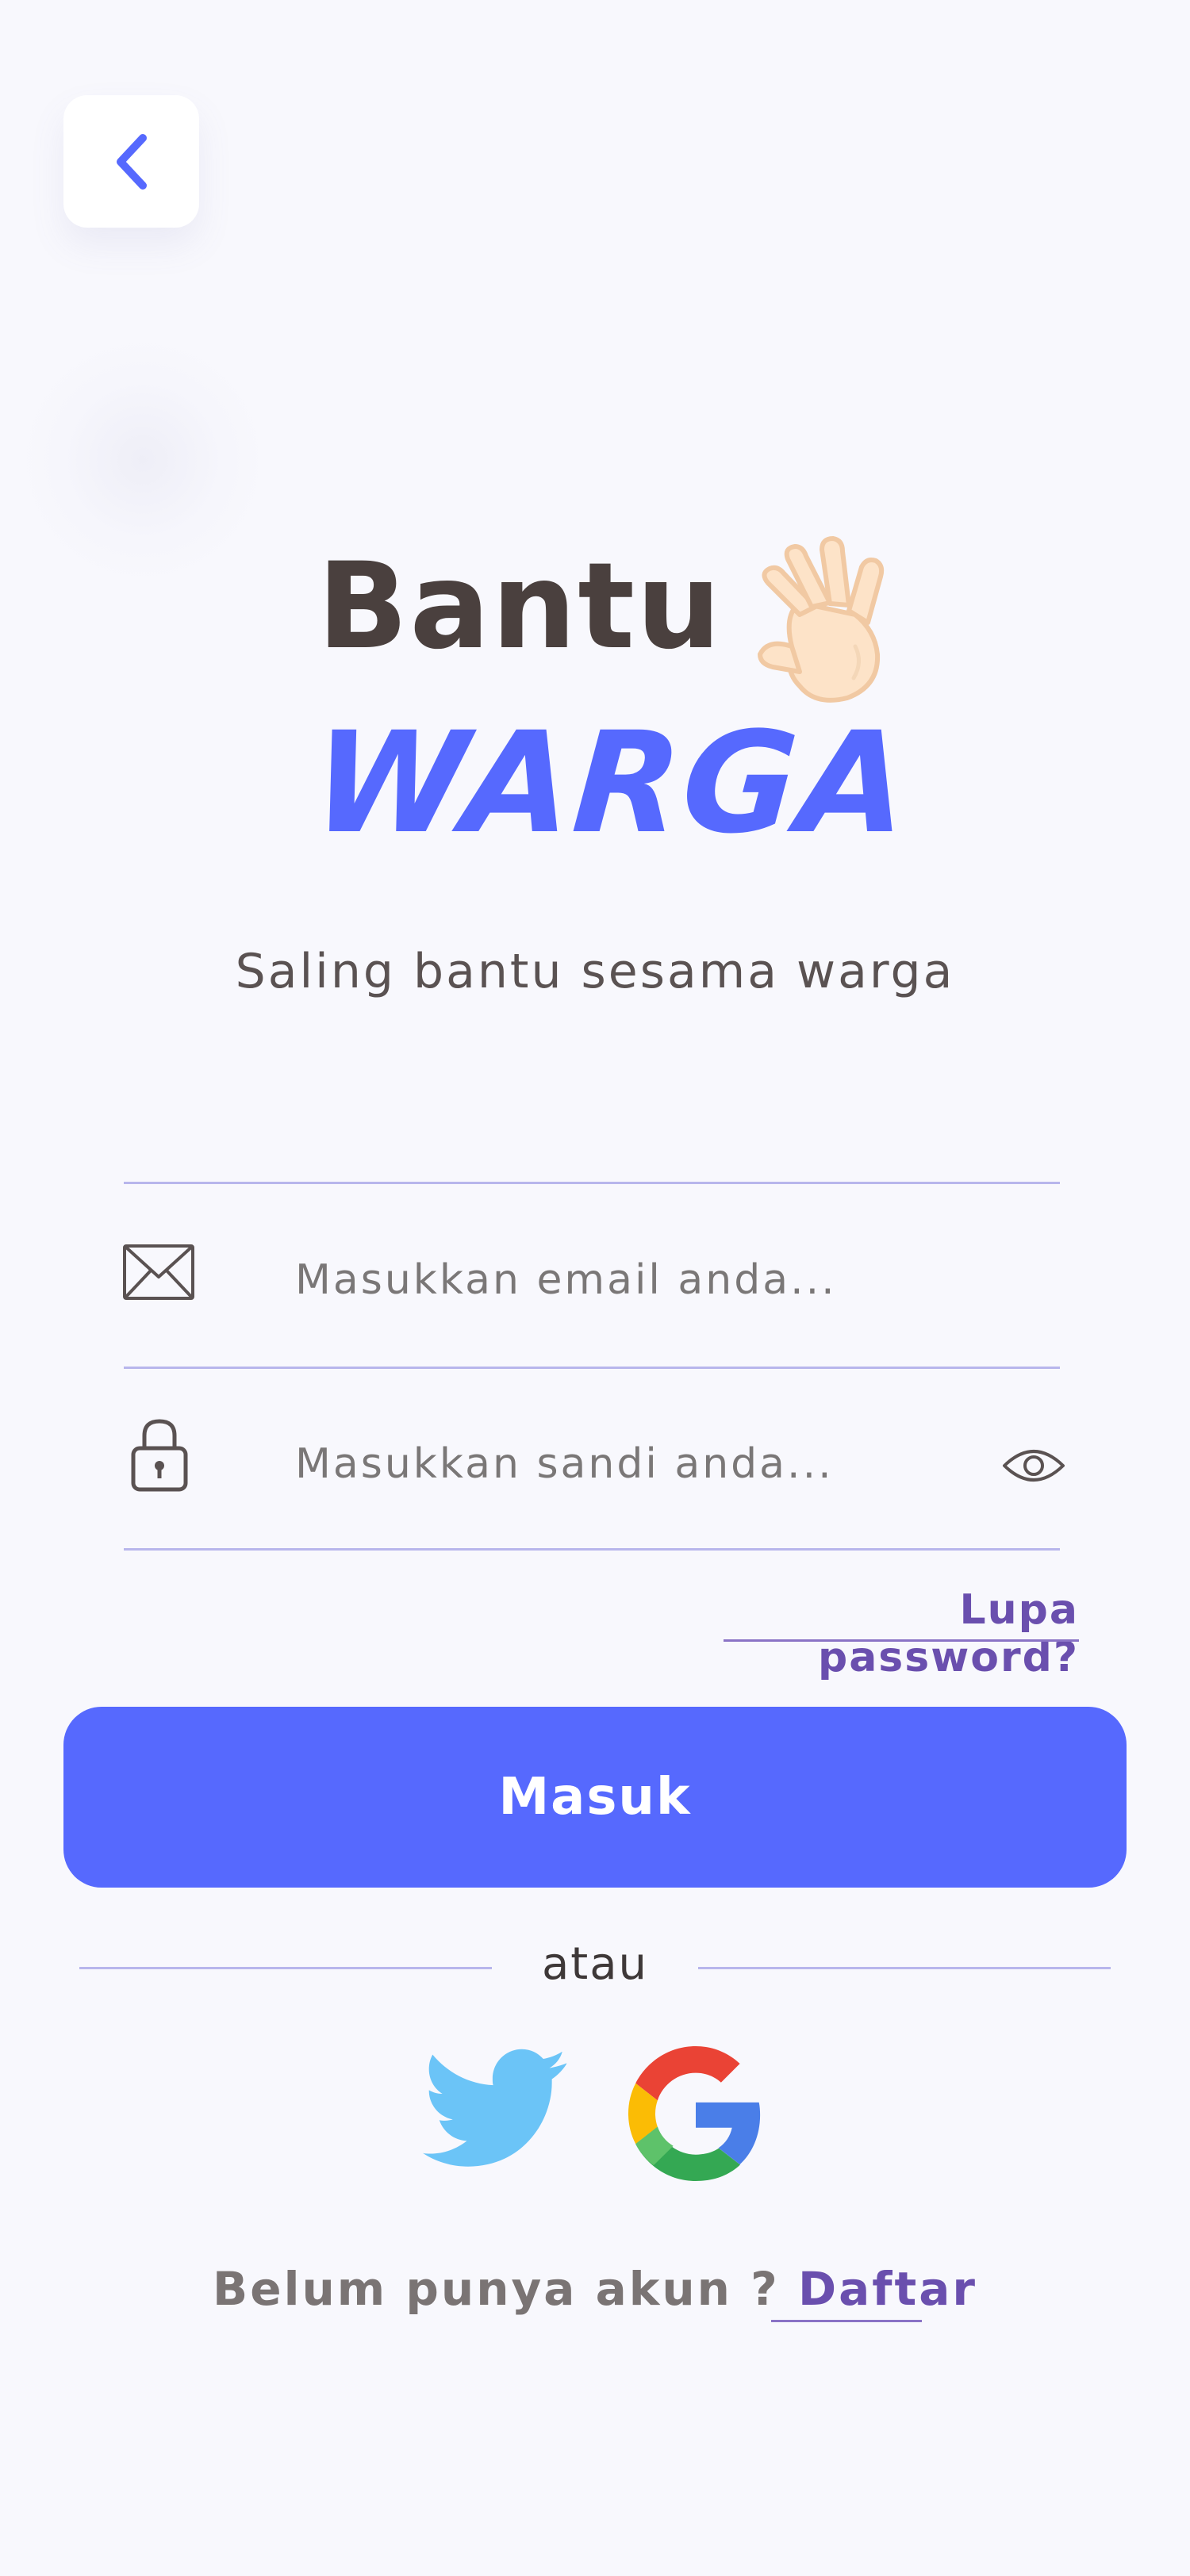 The height and width of the screenshot is (2576, 1190). Describe the element at coordinates (595, 1798) in the screenshot. I see `login-button: Masuk` at that location.